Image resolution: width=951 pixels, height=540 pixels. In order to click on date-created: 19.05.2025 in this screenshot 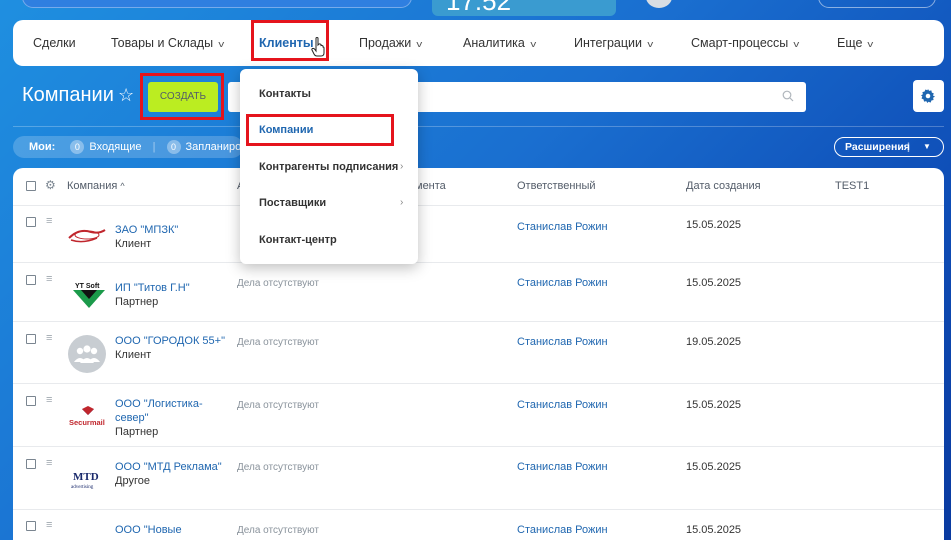, I will do `click(714, 342)`.